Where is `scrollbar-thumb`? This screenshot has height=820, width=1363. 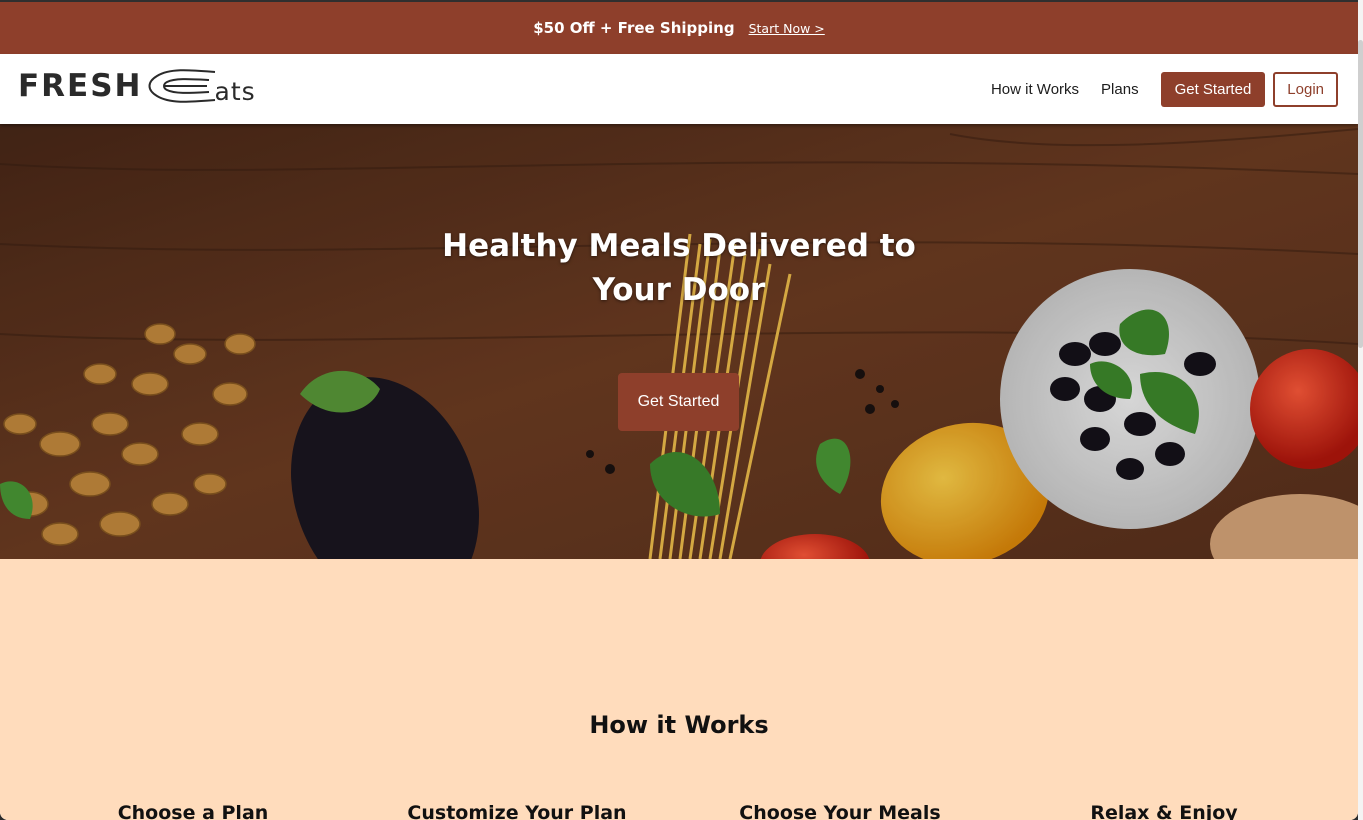 scrollbar-thumb is located at coordinates (1360, 194).